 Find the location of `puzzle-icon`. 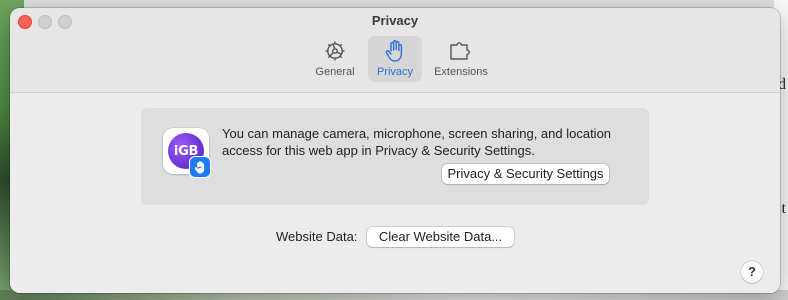

puzzle-icon is located at coordinates (461, 51).